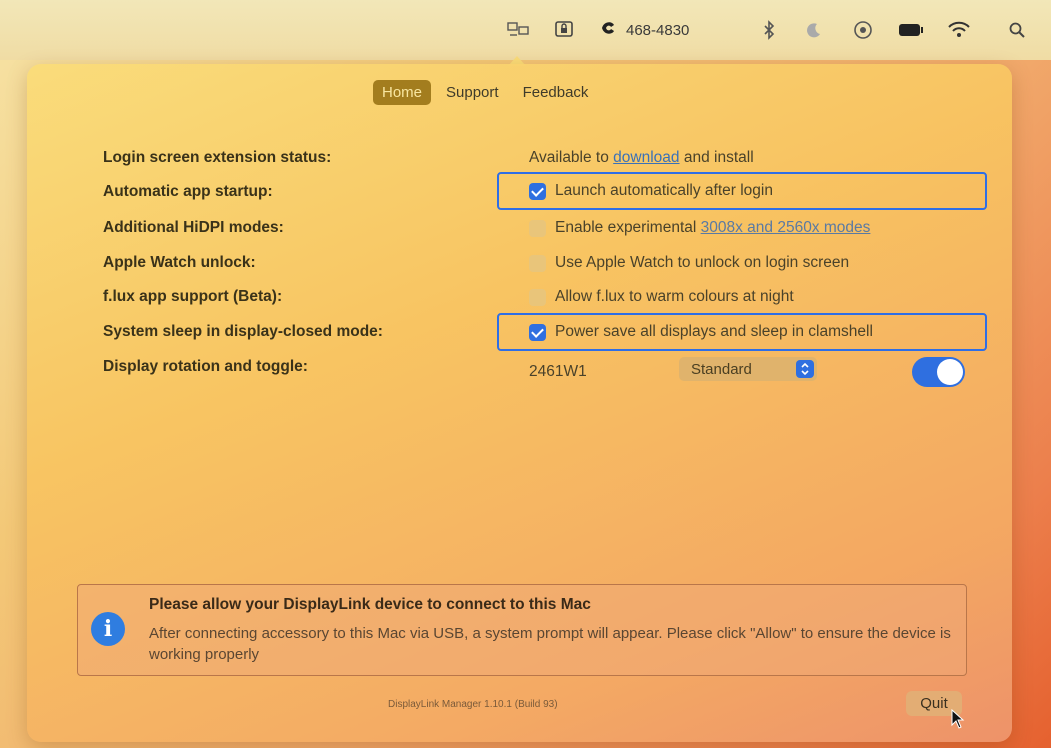 This screenshot has width=1051, height=748. Describe the element at coordinates (863, 30) in the screenshot. I see `target-icon` at that location.